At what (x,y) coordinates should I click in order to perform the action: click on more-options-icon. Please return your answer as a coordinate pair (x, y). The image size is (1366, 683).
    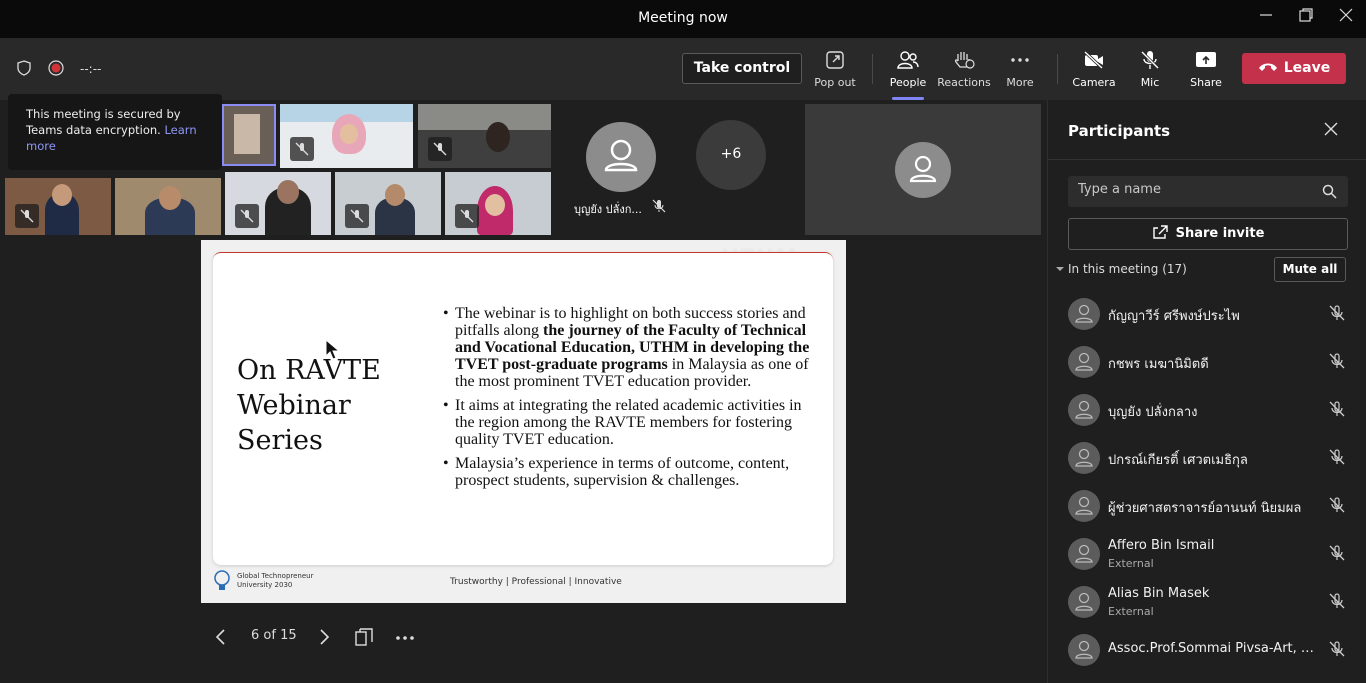
    Looking at the image, I should click on (405, 638).